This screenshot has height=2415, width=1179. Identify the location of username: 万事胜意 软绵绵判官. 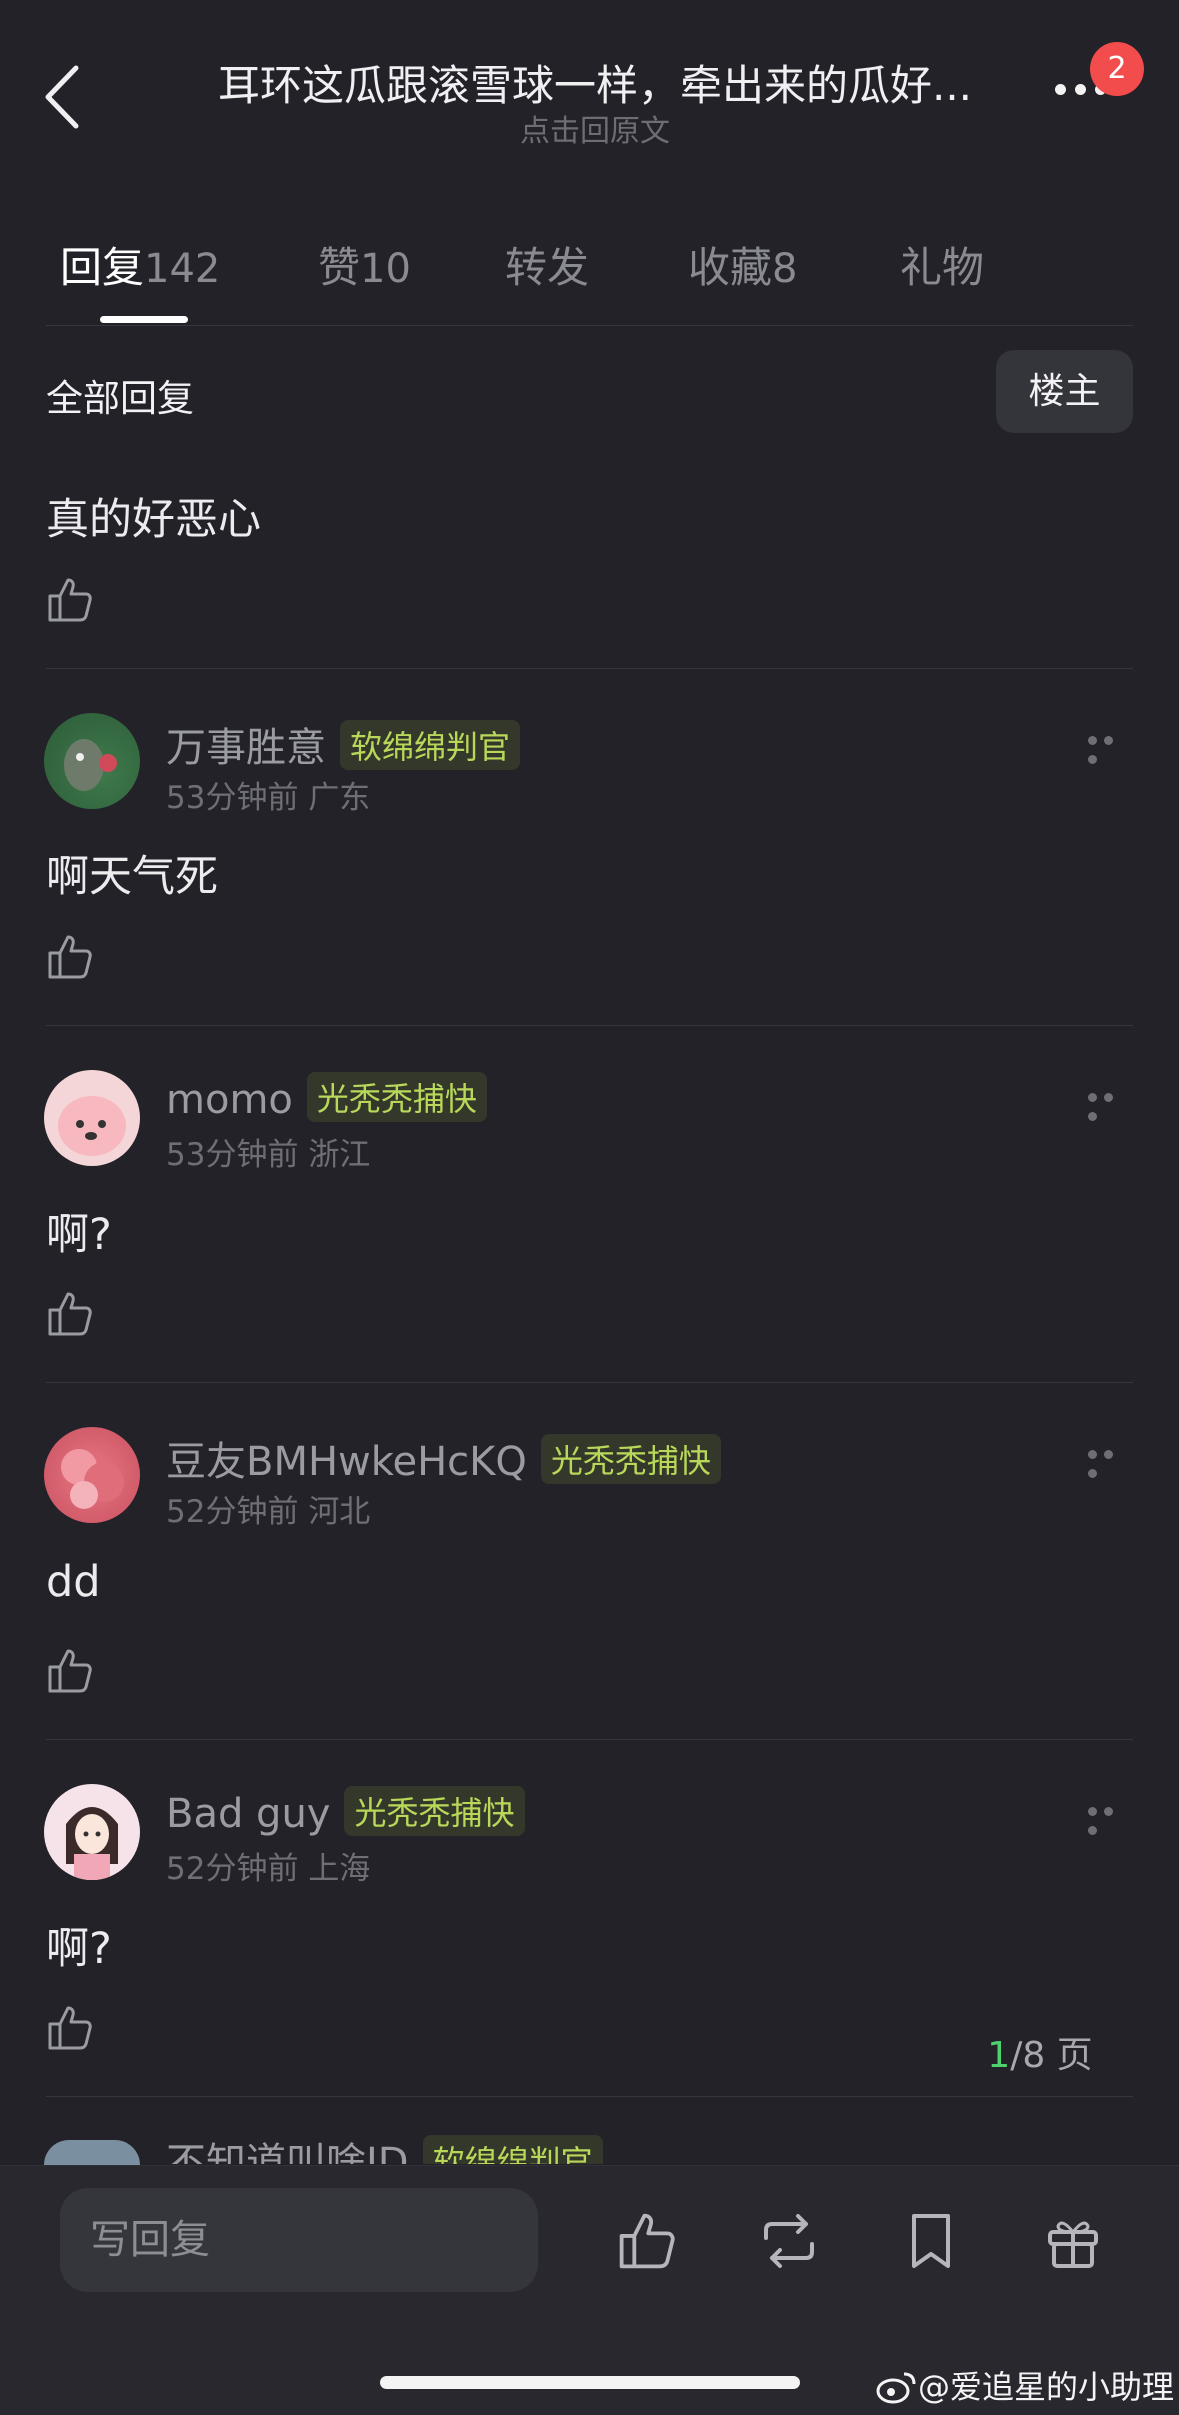
(343, 744).